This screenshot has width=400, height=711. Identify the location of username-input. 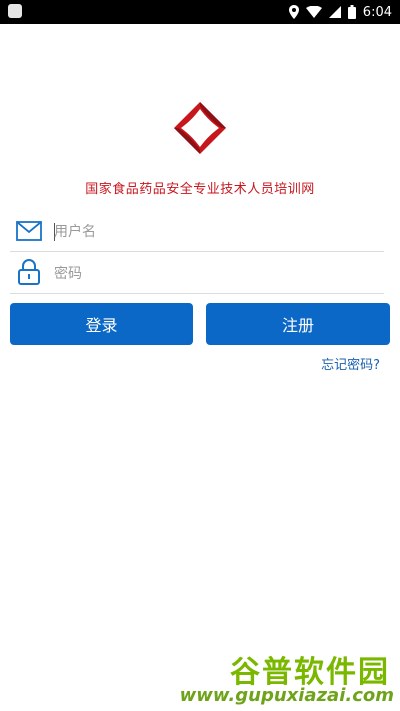
(214, 232).